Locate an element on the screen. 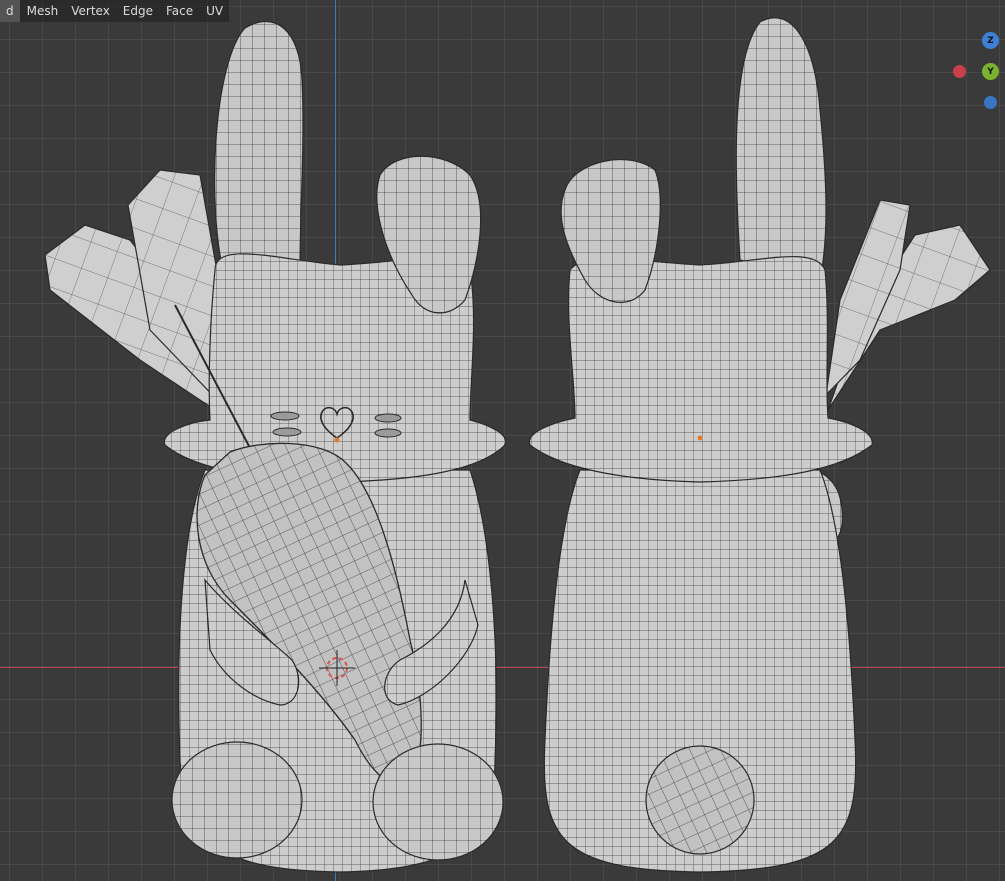  gizmo-x-negative is located at coordinates (959, 71).